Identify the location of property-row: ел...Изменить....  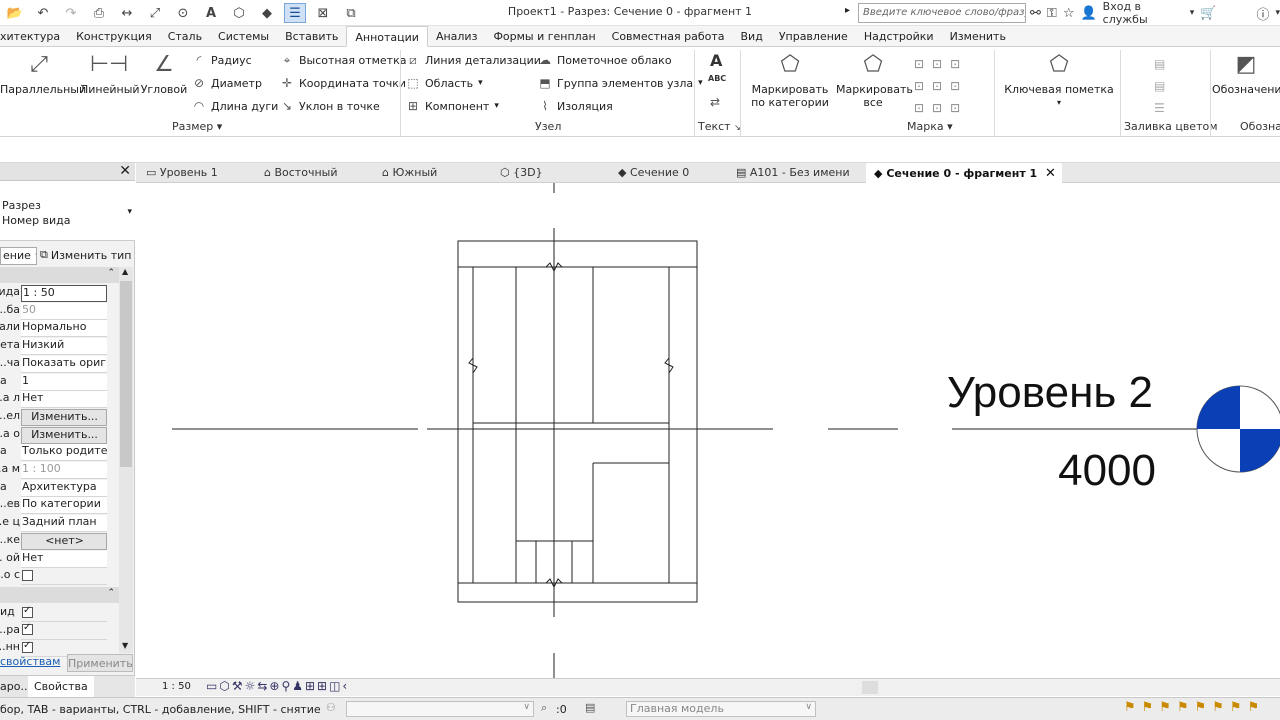
(59, 417).